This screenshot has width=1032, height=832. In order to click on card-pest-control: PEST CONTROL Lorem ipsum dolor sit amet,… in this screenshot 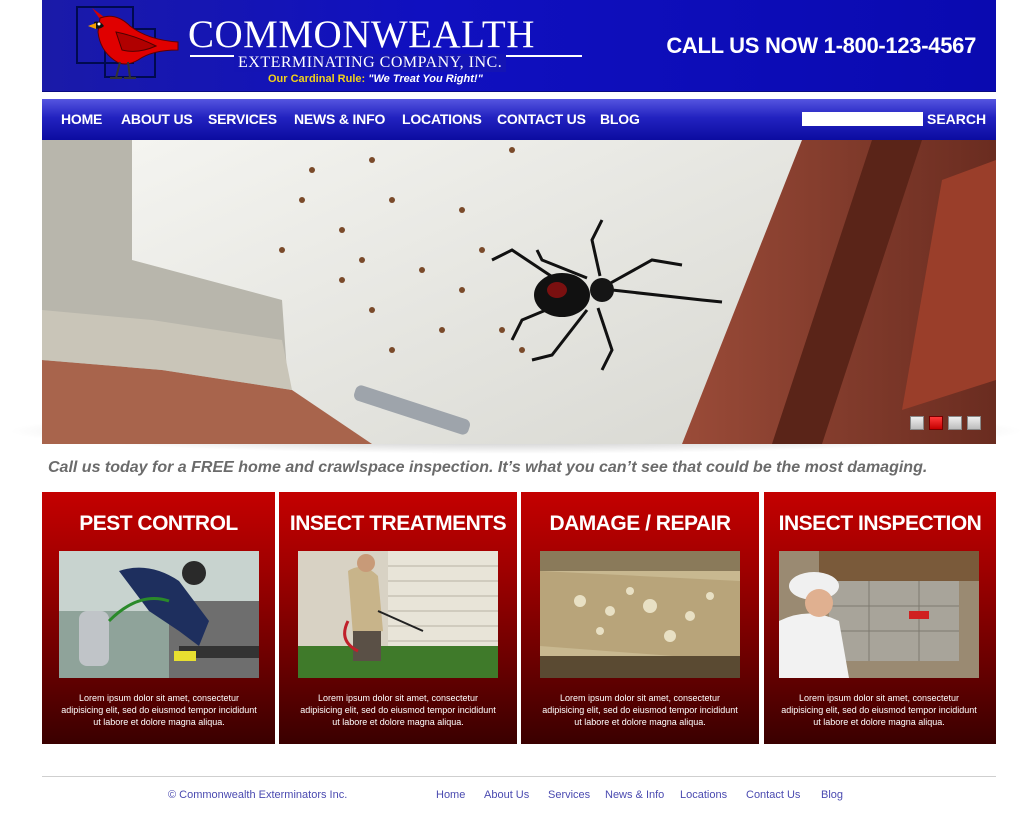, I will do `click(158, 618)`.